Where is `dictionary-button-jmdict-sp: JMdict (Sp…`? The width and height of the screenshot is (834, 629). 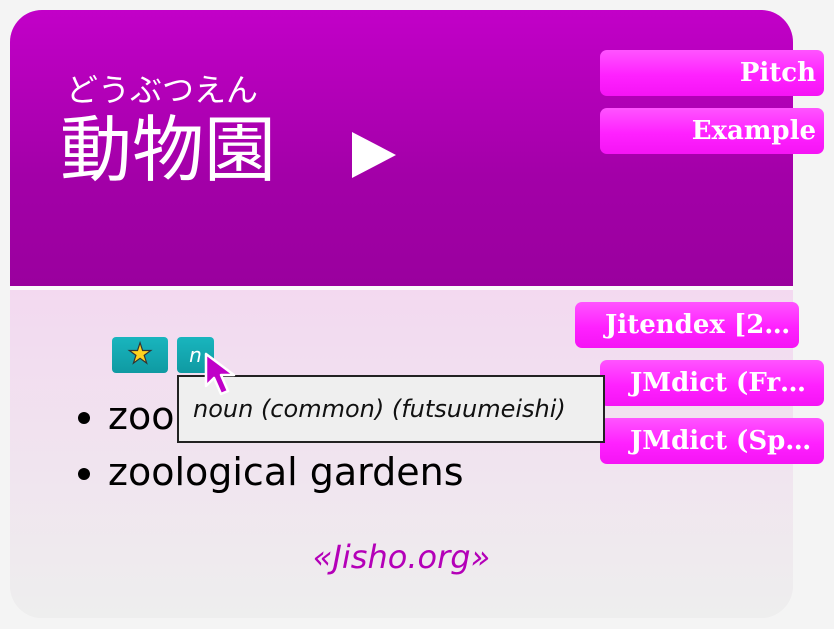 dictionary-button-jmdict-sp: JMdict (Sp… is located at coordinates (712, 441).